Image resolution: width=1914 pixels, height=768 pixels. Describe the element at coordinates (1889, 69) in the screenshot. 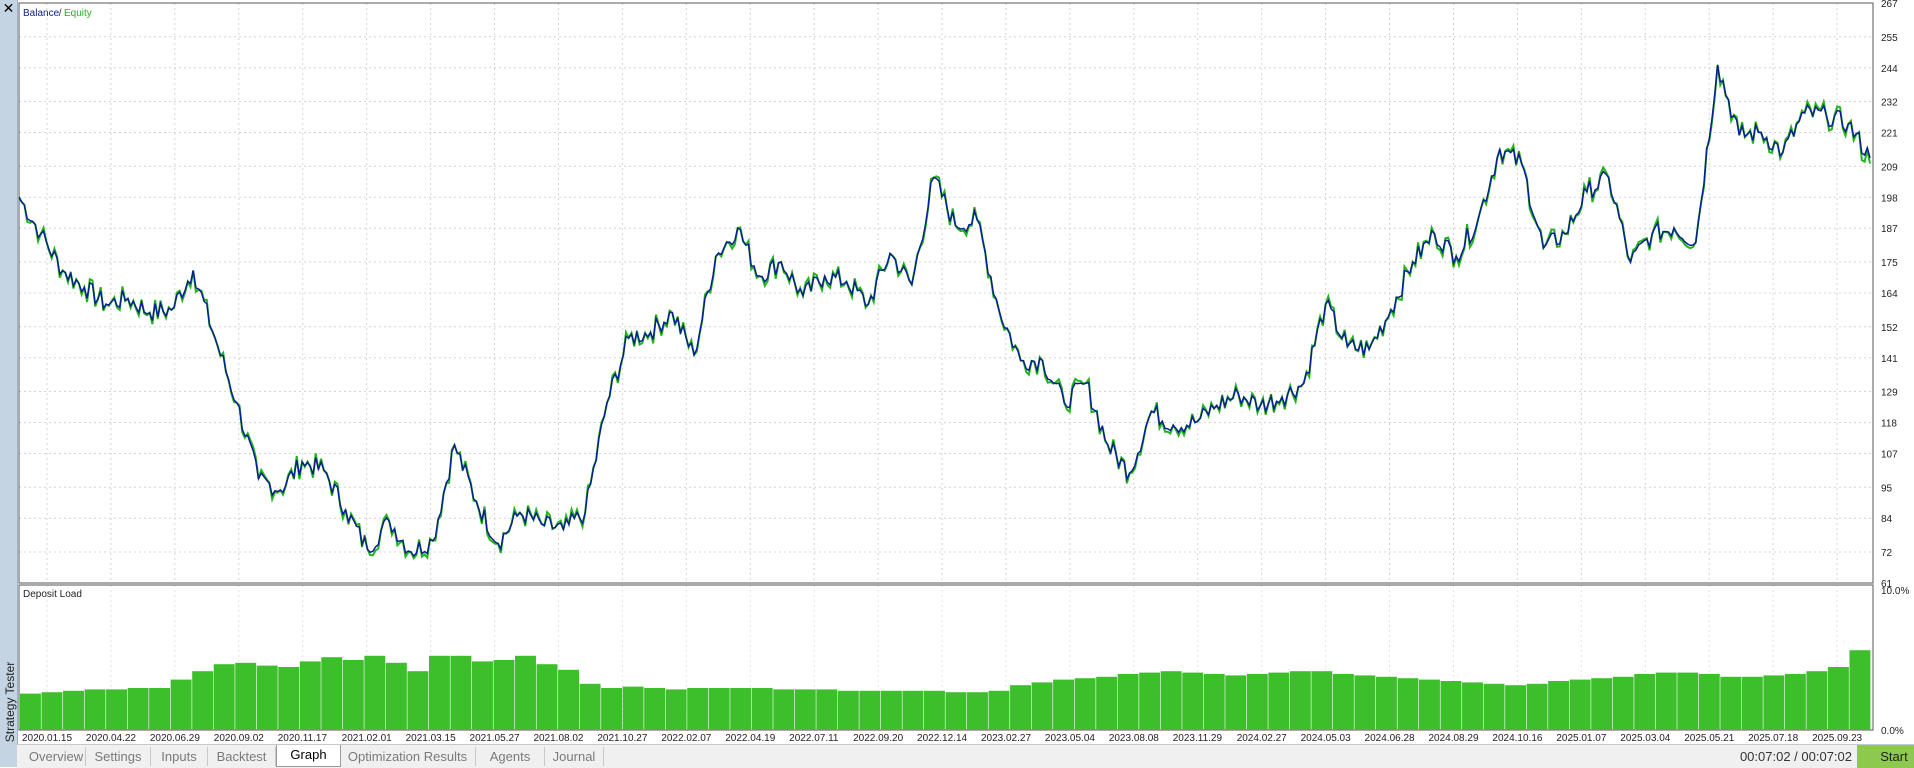

I see `y-tick-label: 244` at that location.